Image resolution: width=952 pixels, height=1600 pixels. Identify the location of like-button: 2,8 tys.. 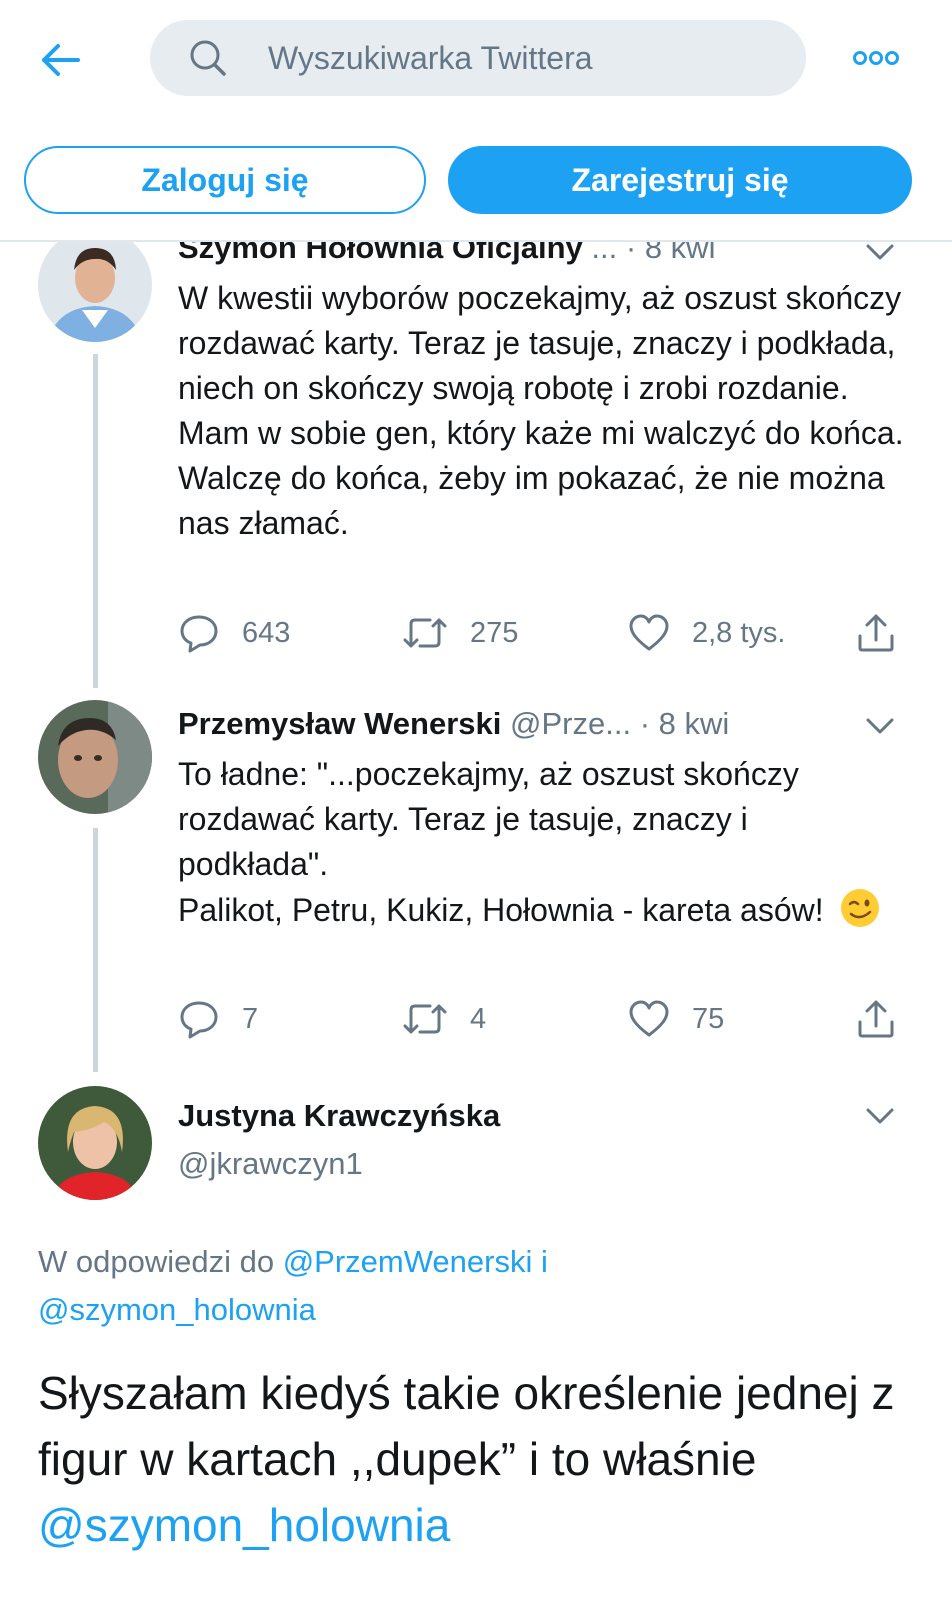
(707, 633).